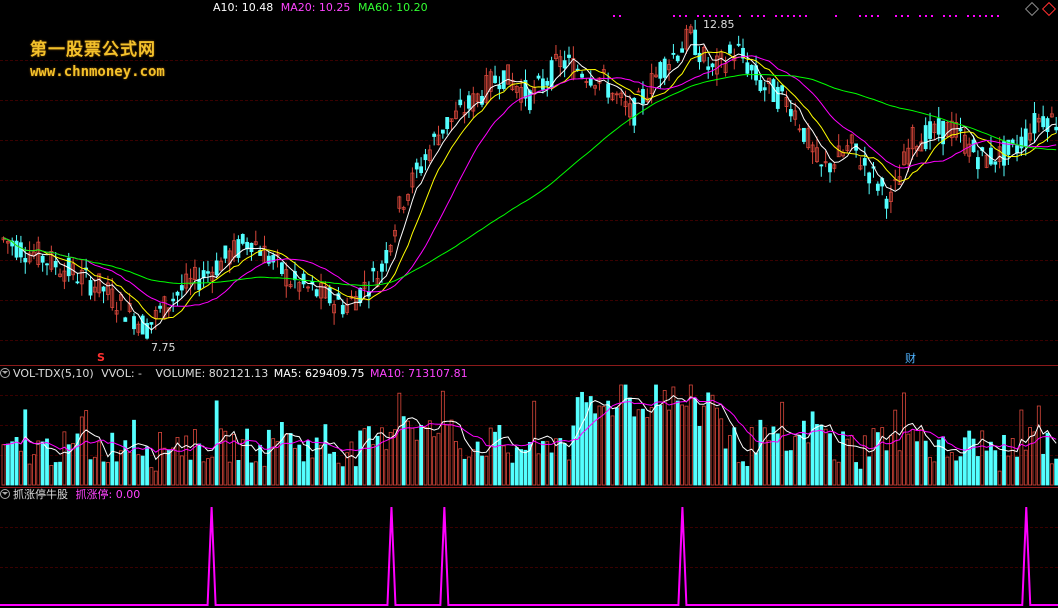  What do you see at coordinates (243, 7) in the screenshot?
I see `ma10-readout: A10: 10.48` at bounding box center [243, 7].